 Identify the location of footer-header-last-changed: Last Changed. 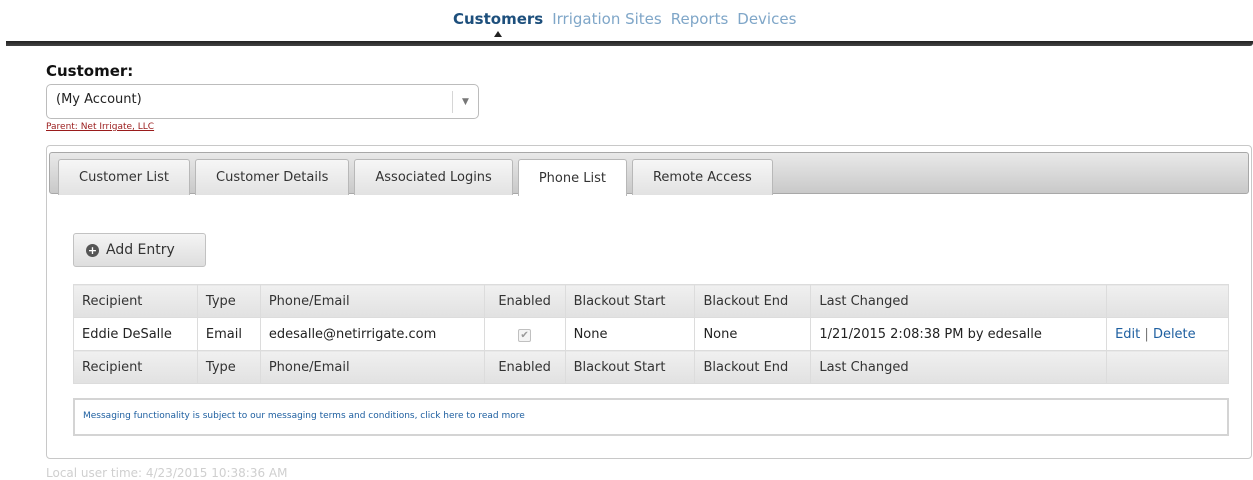
(959, 367).